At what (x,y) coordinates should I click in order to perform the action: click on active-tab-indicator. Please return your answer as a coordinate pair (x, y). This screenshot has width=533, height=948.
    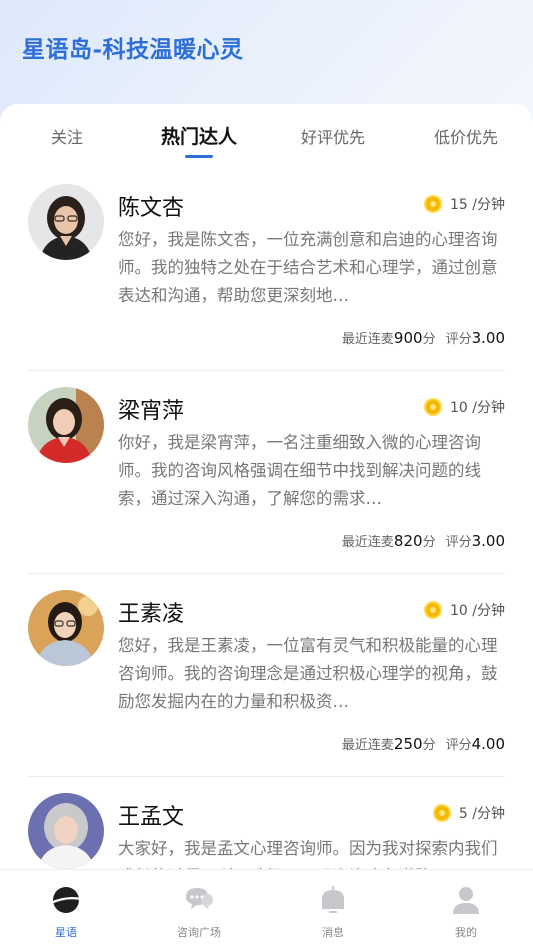
    Looking at the image, I should click on (198, 156).